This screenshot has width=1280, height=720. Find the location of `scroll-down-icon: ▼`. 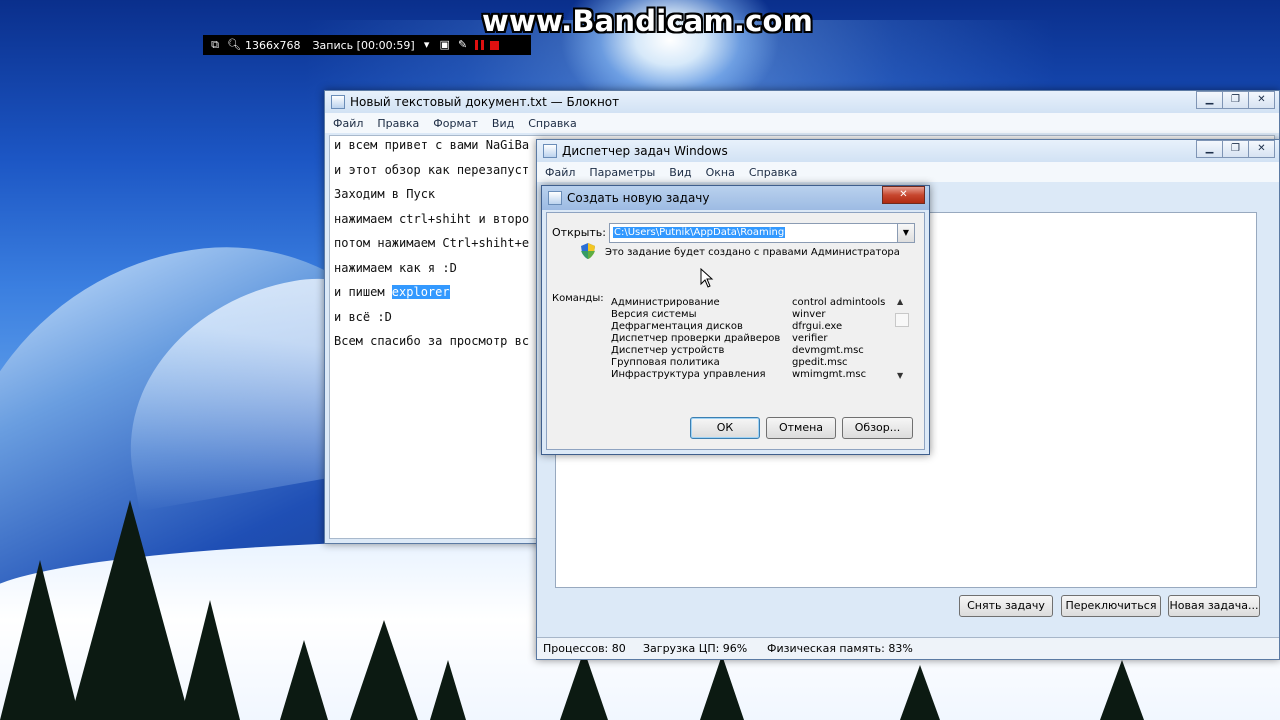

scroll-down-icon: ▼ is located at coordinates (900, 375).